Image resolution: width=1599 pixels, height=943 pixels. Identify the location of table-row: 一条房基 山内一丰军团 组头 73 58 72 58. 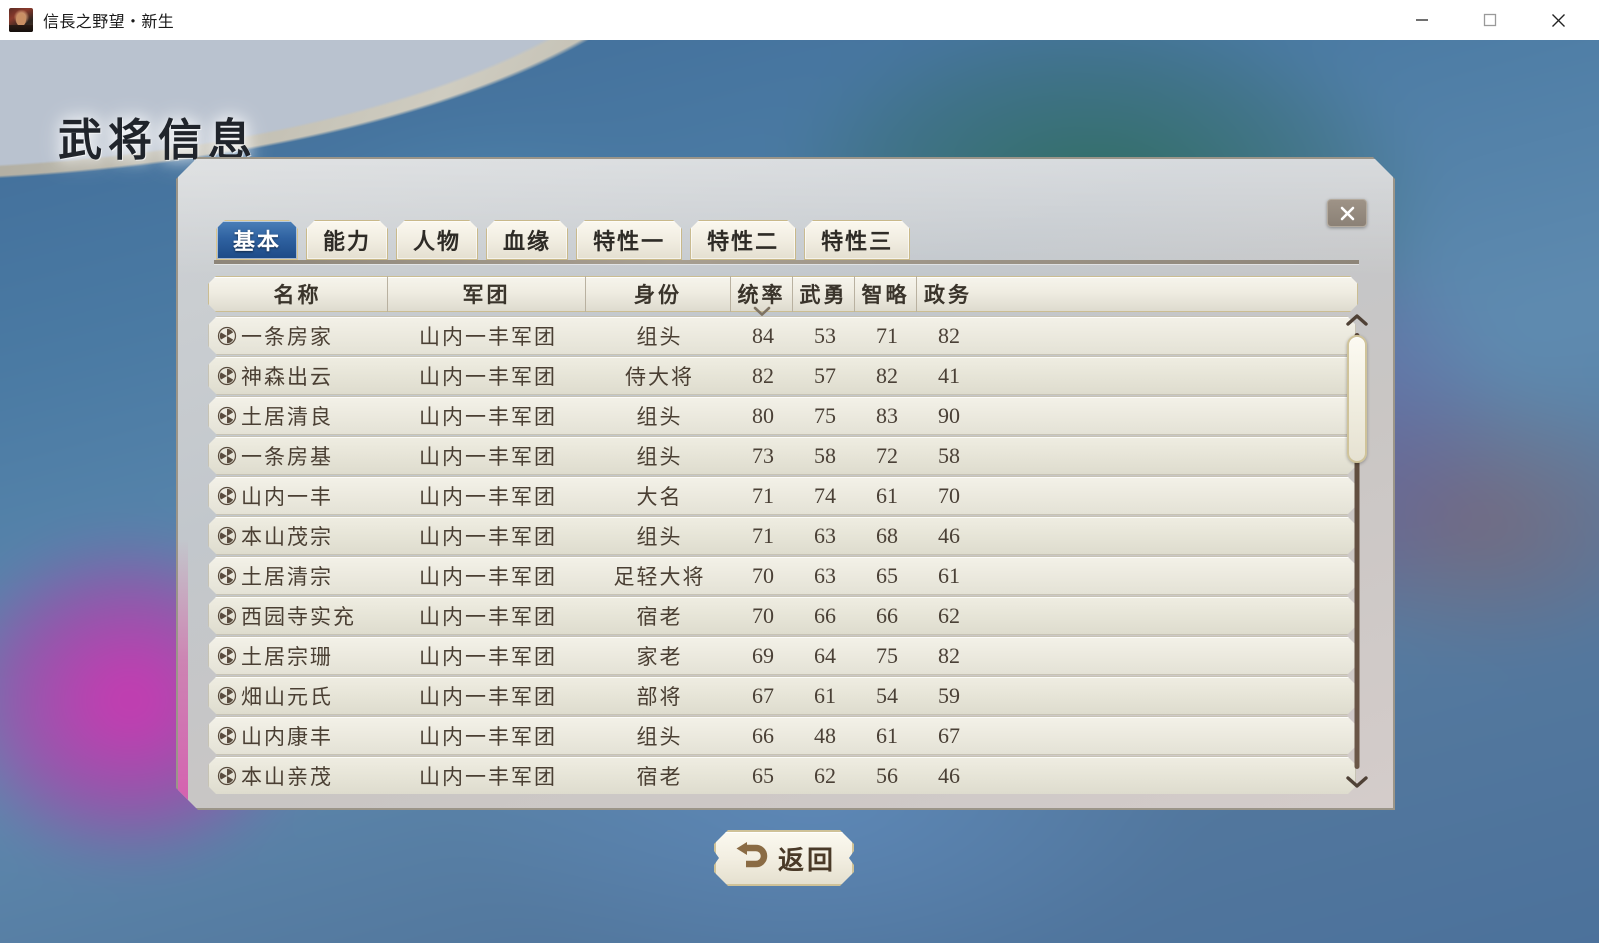
(782, 455).